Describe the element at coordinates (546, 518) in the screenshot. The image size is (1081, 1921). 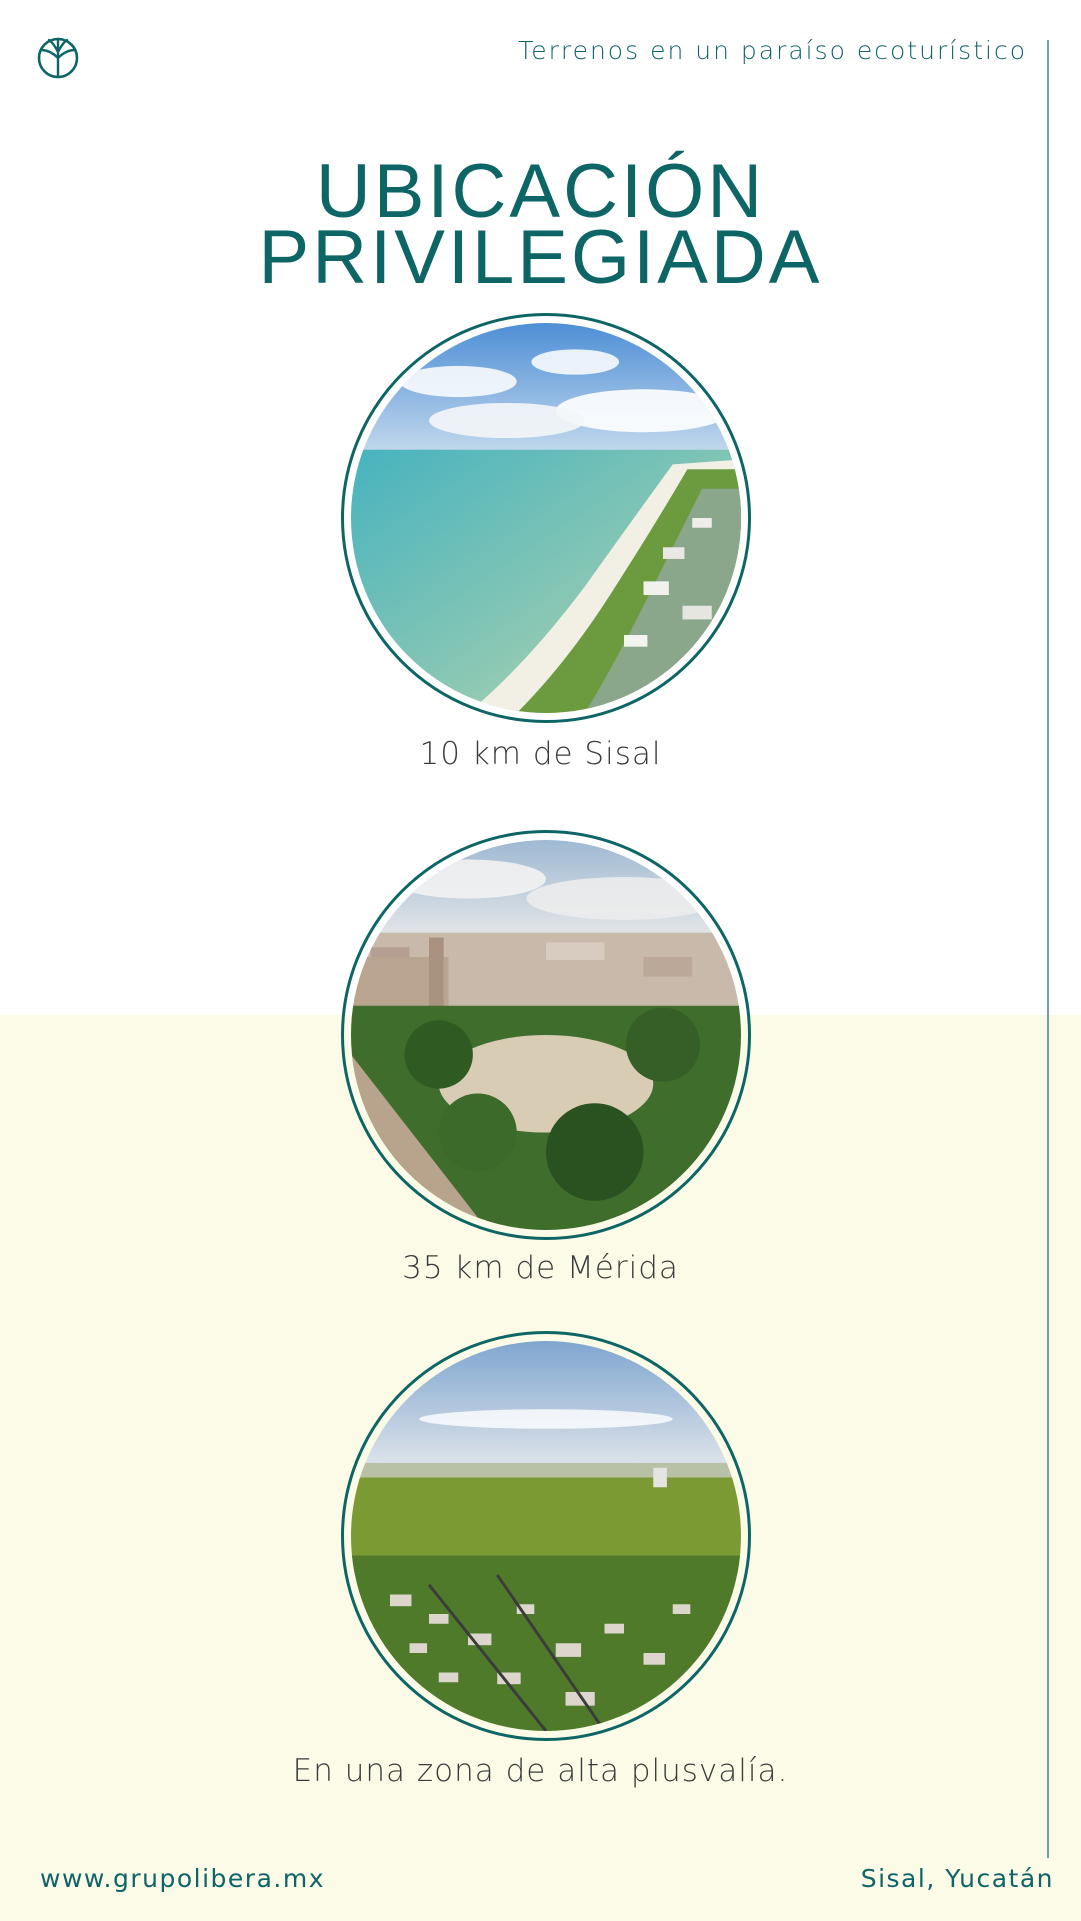
I see `beach-aerial-photo` at that location.